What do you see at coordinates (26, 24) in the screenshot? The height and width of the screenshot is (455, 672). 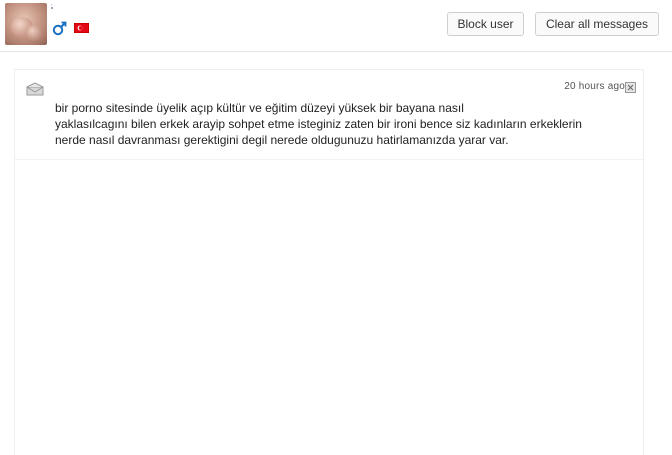 I see `user-avatar` at bounding box center [26, 24].